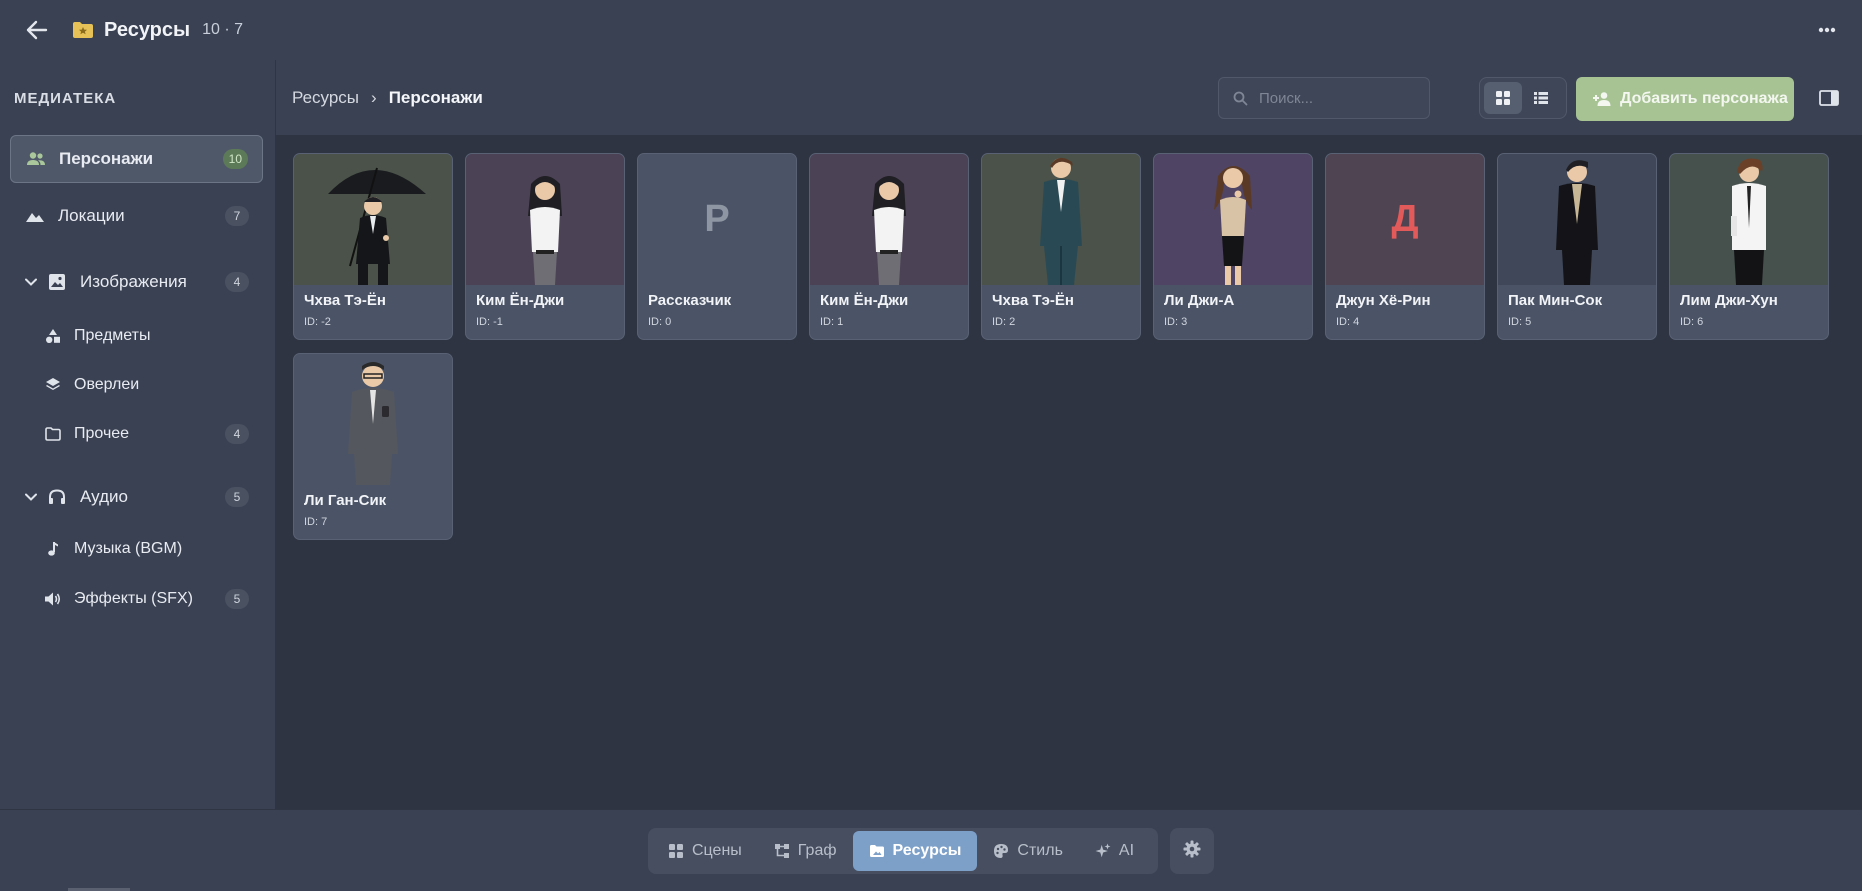  I want to click on bottom-nav: Сцены Граф Ресурсы Стиль AI, so click(903, 851).